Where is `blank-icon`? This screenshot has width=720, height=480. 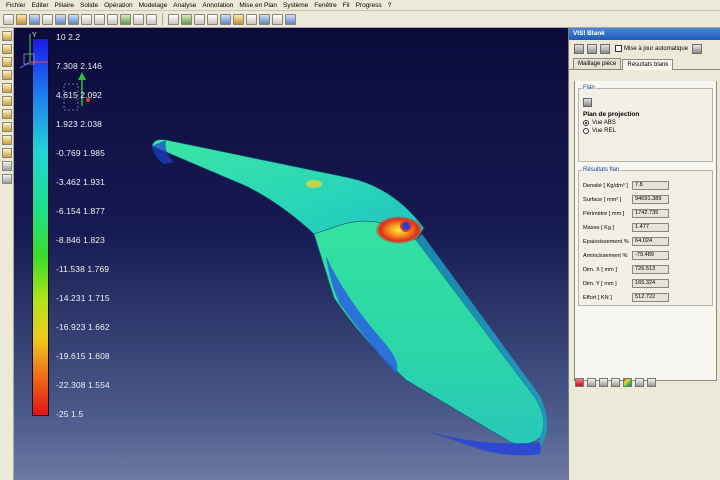
blank-icon is located at coordinates (290, 19).